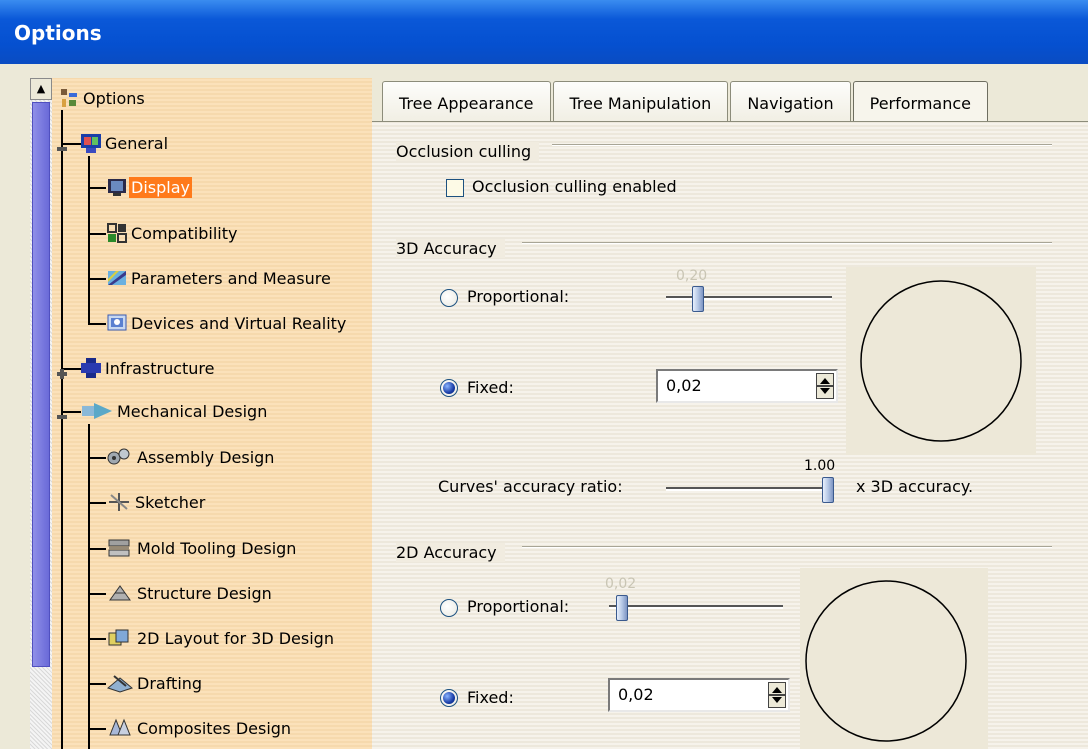 This screenshot has width=1088, height=749. What do you see at coordinates (170, 683) in the screenshot?
I see `tree-item-label: Drafting` at bounding box center [170, 683].